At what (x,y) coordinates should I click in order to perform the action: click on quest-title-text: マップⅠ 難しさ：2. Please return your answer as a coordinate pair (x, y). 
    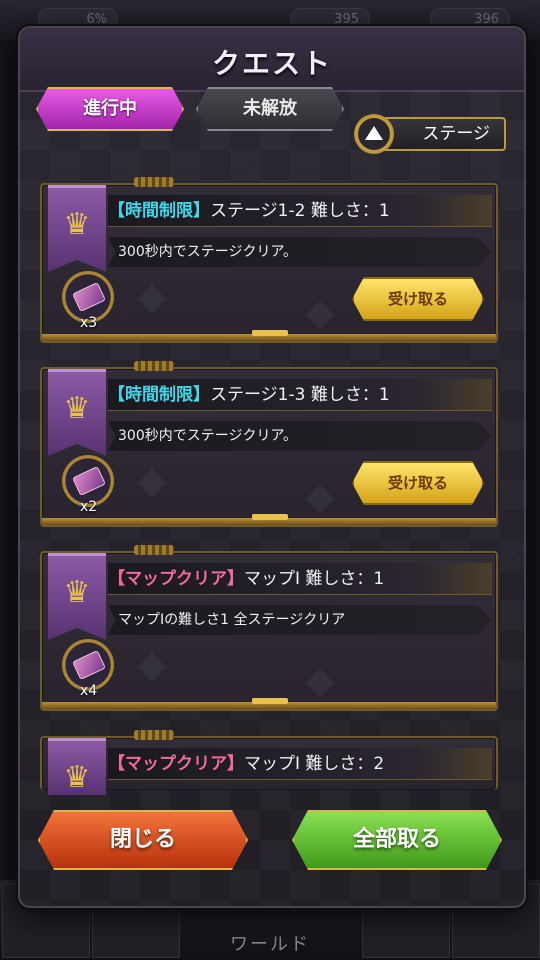
    Looking at the image, I should click on (314, 764).